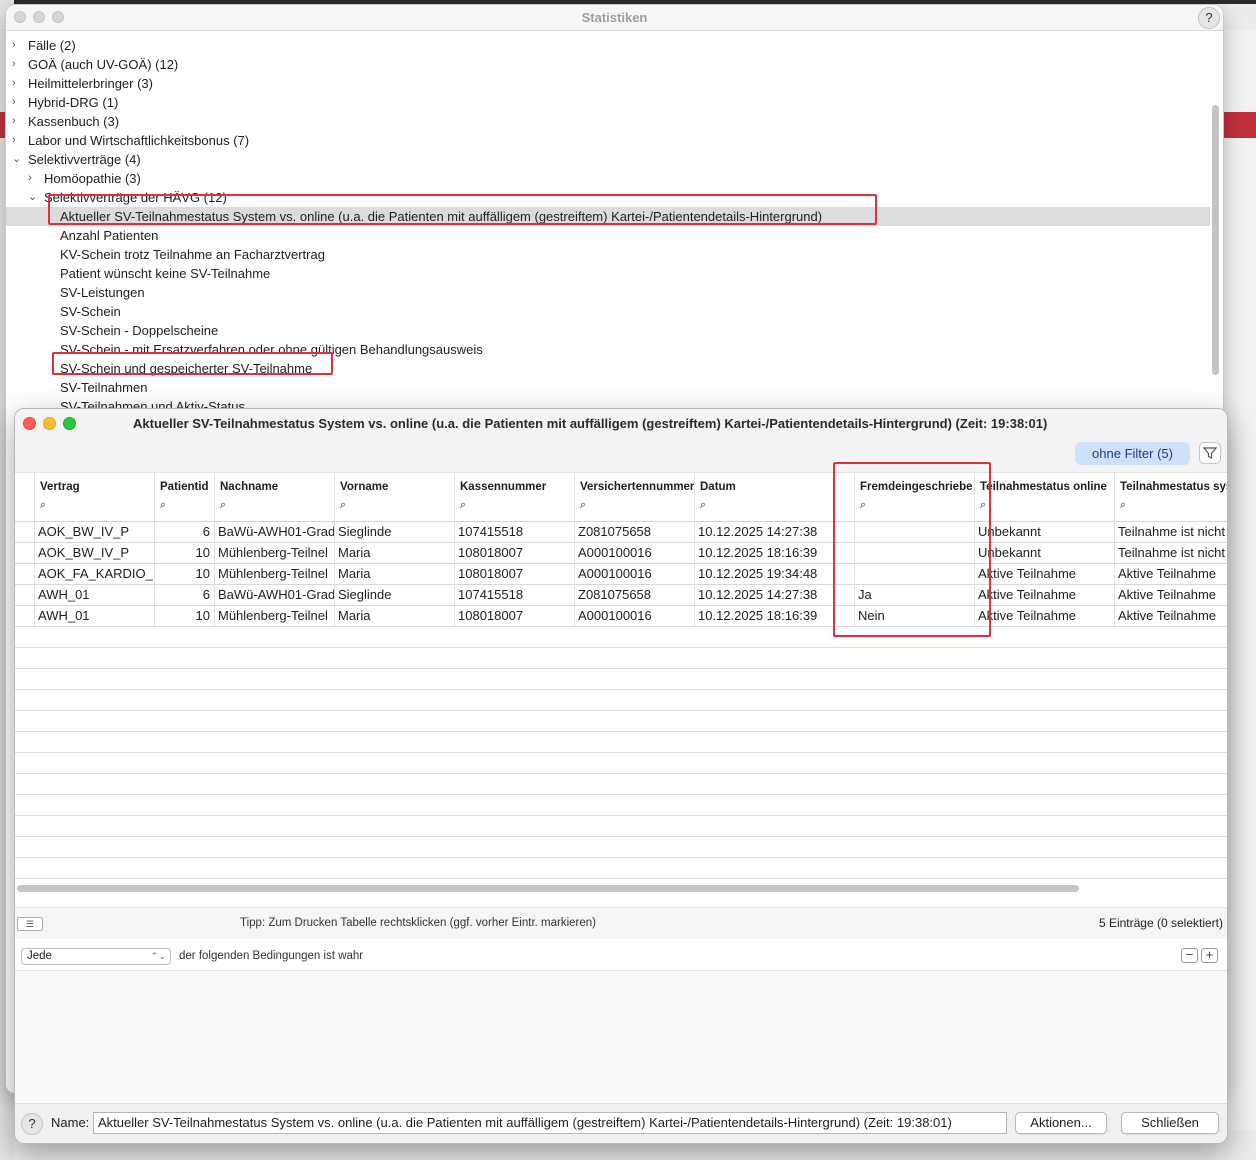 This screenshot has width=1256, height=1160. I want to click on table-cell: AOK_FA_KARDIO_I, so click(95, 574).